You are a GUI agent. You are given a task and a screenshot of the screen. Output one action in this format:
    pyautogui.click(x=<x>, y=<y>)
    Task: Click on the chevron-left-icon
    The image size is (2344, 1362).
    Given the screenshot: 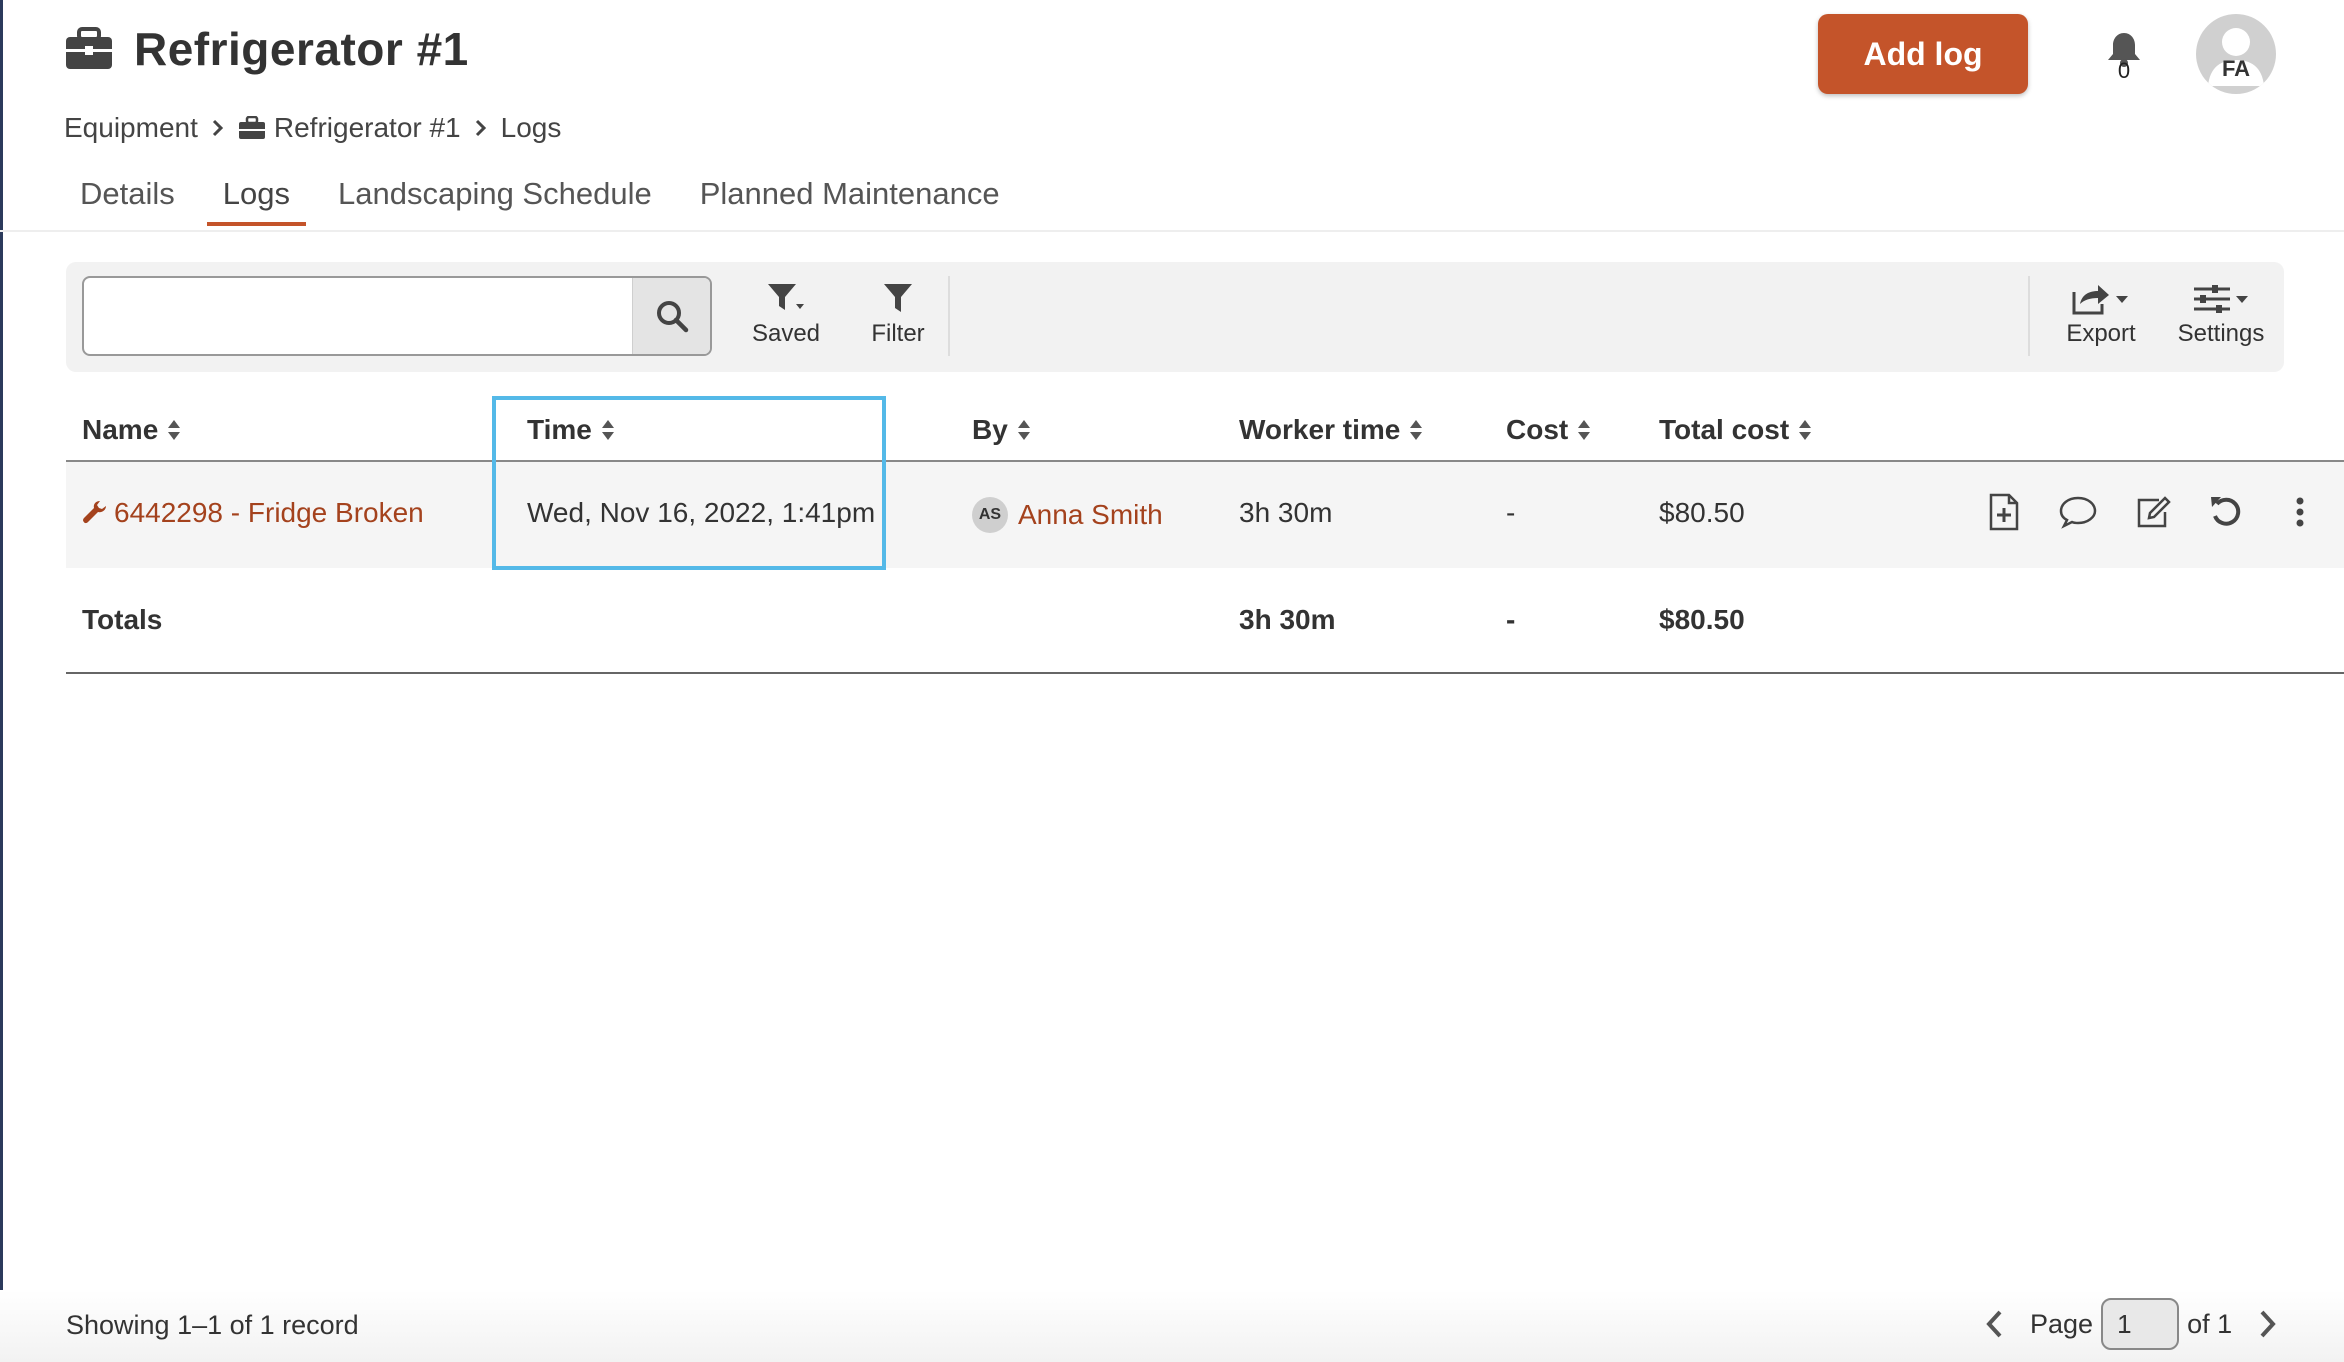 What is the action you would take?
    pyautogui.click(x=1995, y=1324)
    